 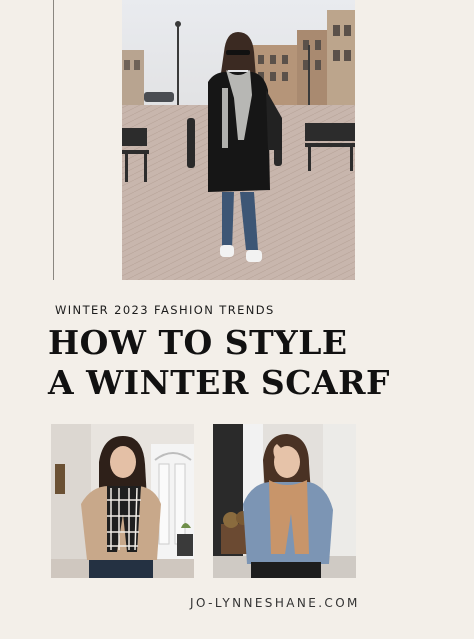 I want to click on camel-scarf-photo, so click(x=284, y=501).